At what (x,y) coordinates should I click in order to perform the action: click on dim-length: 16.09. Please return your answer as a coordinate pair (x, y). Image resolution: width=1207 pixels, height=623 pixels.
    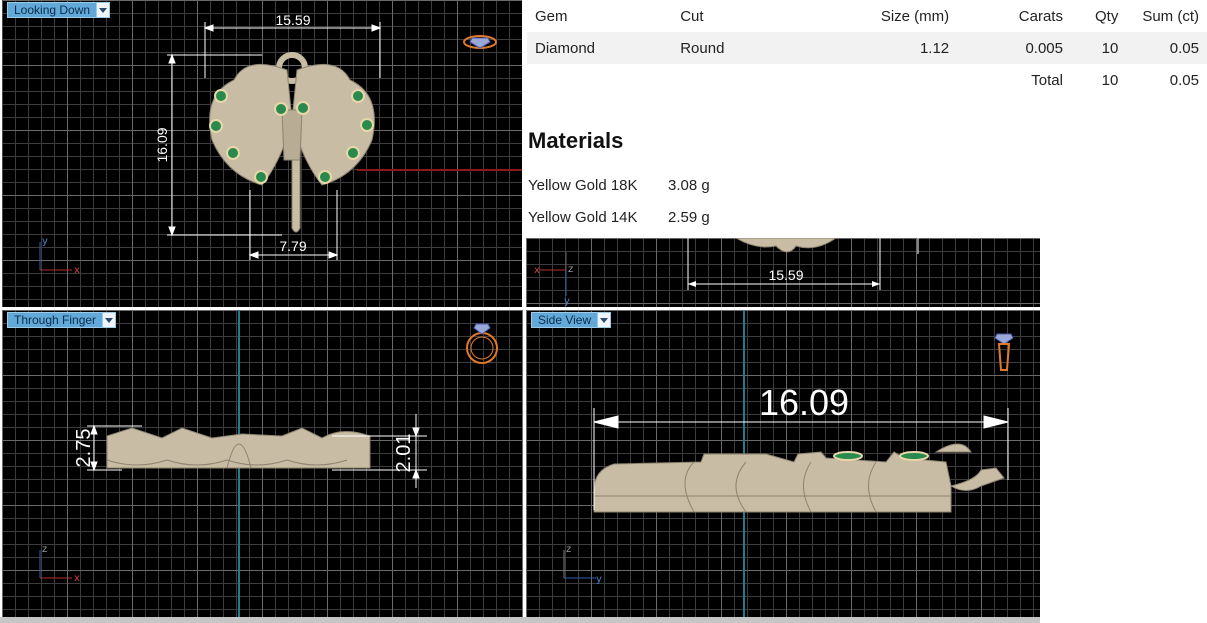
    Looking at the image, I should click on (804, 402).